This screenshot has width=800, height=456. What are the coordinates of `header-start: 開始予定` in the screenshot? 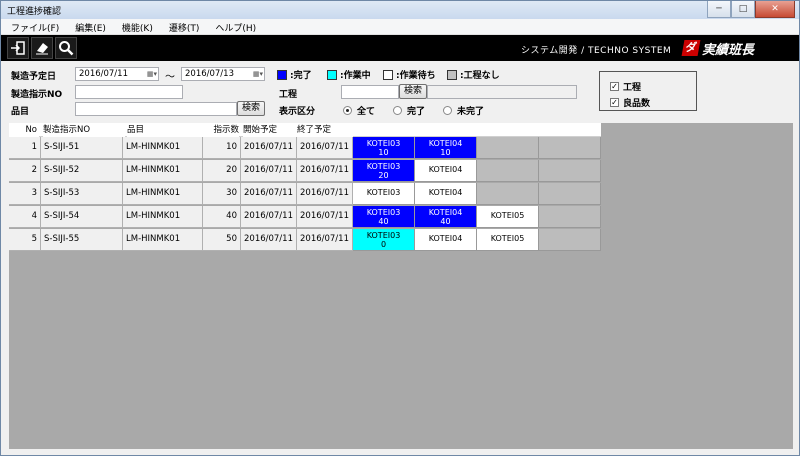 It's located at (270, 130).